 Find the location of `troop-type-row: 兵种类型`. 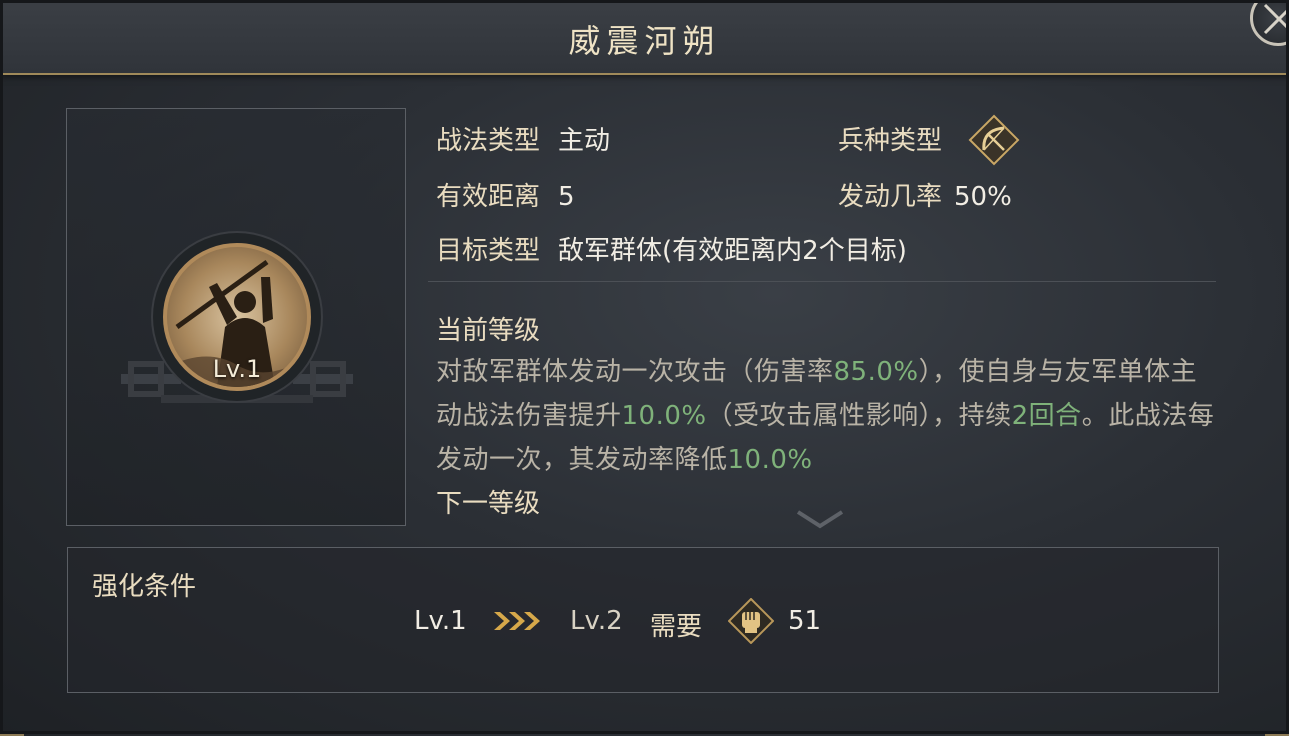

troop-type-row: 兵种类型 is located at coordinates (890, 138).